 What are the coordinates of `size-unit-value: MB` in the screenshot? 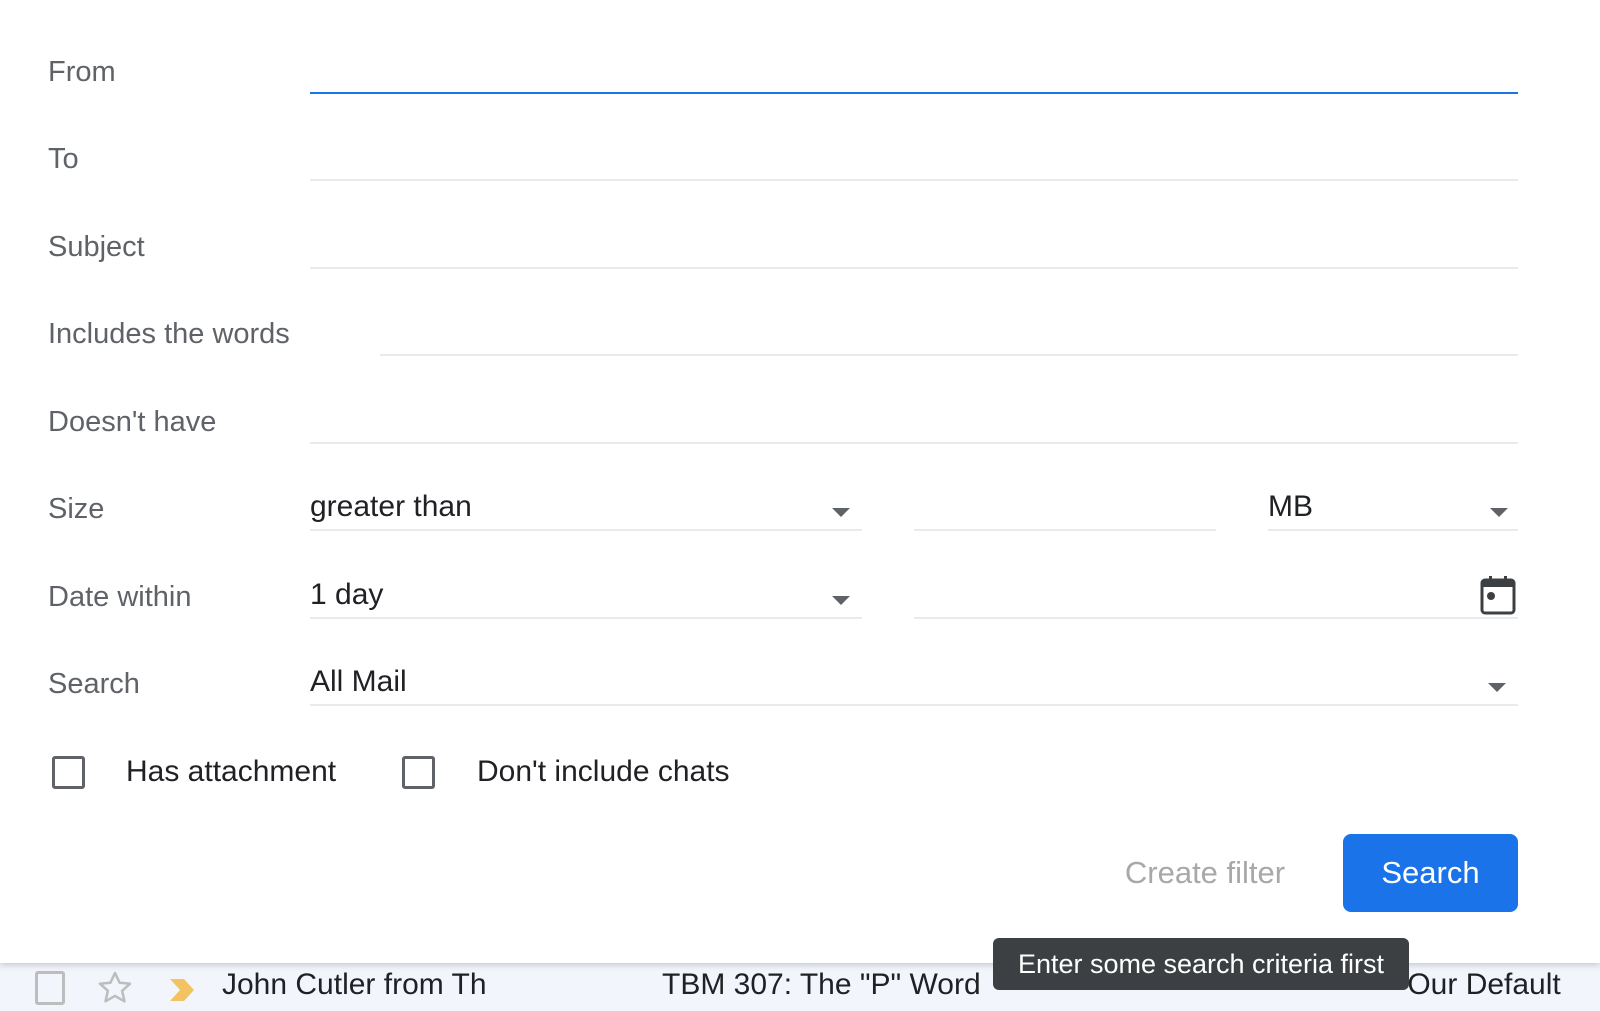 It's located at (1290, 506).